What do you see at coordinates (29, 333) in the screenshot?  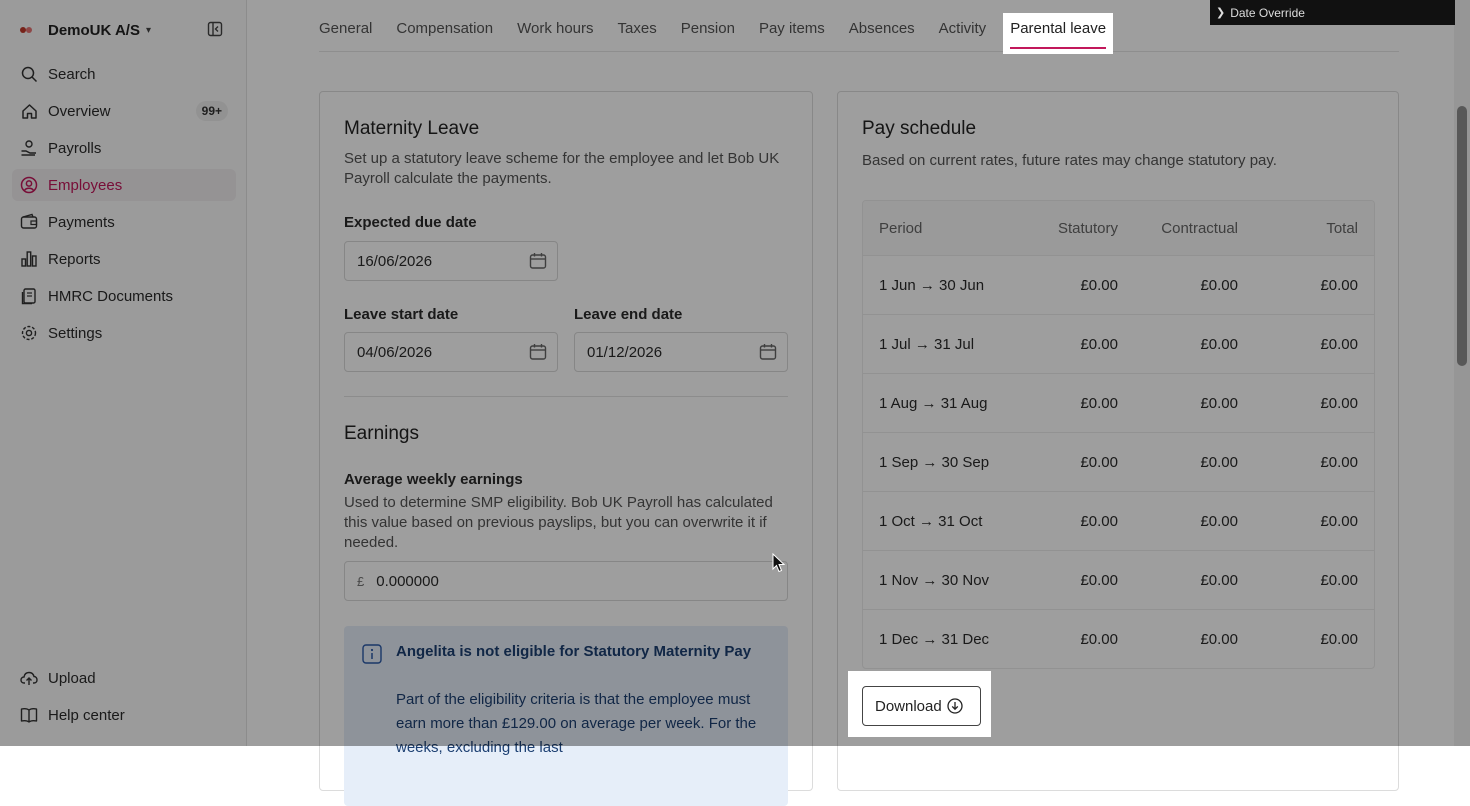 I see `gear-icon` at bounding box center [29, 333].